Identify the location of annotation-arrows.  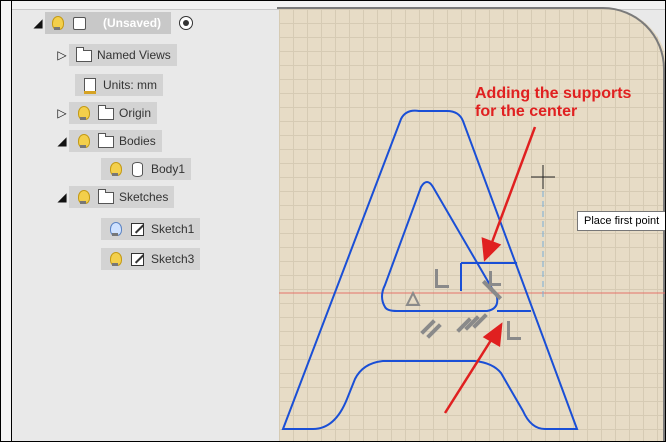
(490, 270).